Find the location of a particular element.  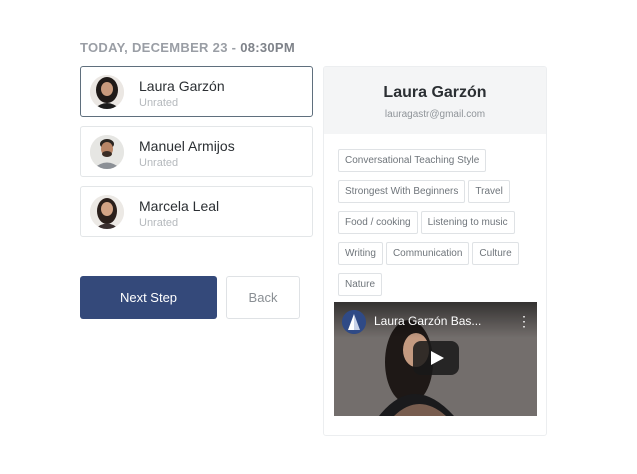

tutor-card-laura-garzon: Laura Garzón Unrated is located at coordinates (196, 91).